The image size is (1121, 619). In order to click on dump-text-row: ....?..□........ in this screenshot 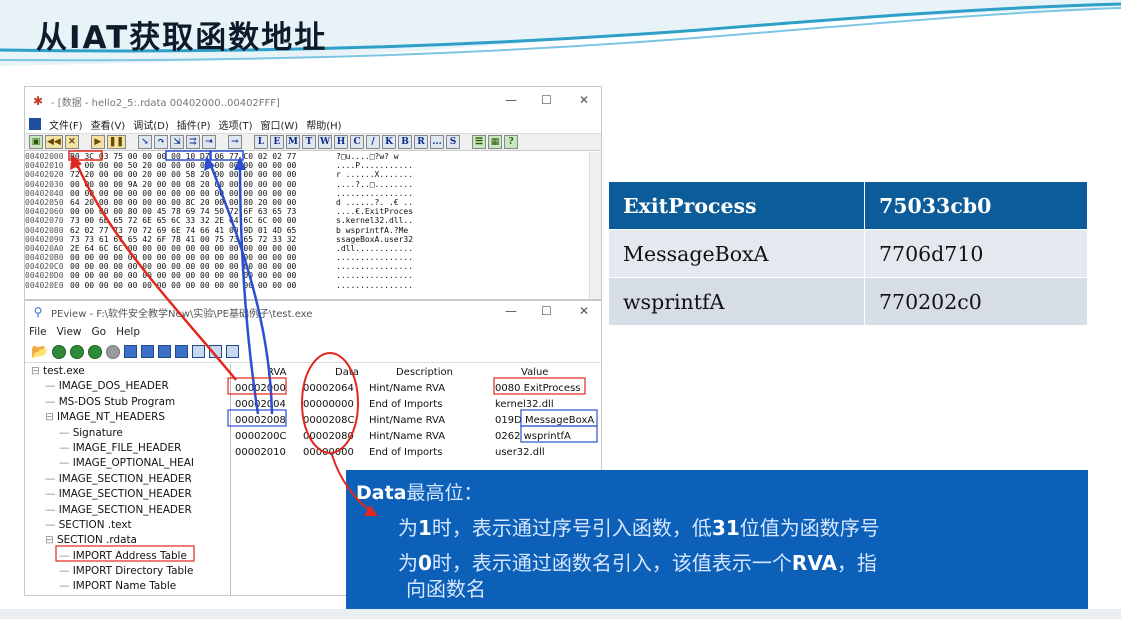, I will do `click(382, 184)`.